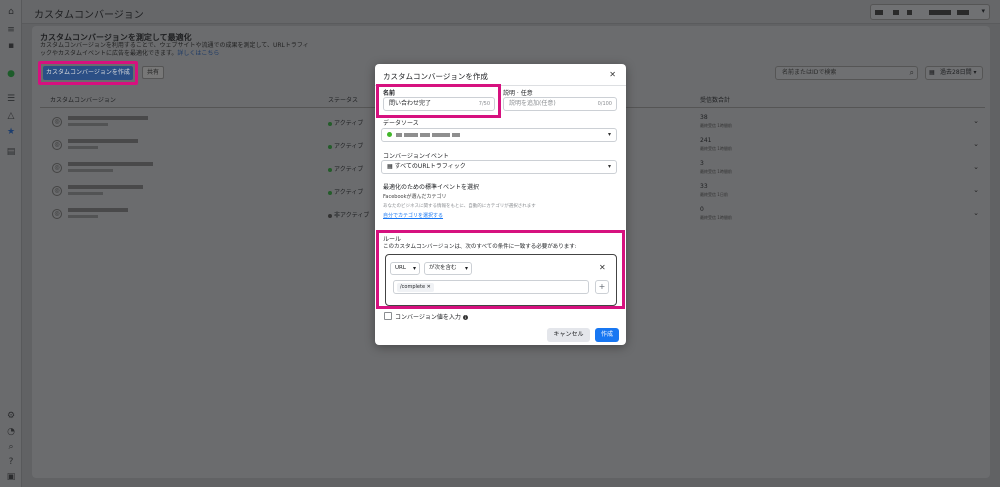 The image size is (1000, 487). I want to click on conversion-event-select: ▦ すべてのURLトラフィック ▾, so click(499, 167).